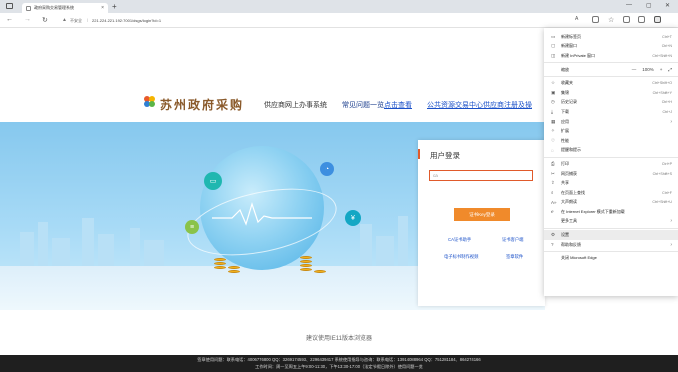  Describe the element at coordinates (662, 55) in the screenshot. I see `menu-shortcut: Ctrl+Shift+N` at that location.